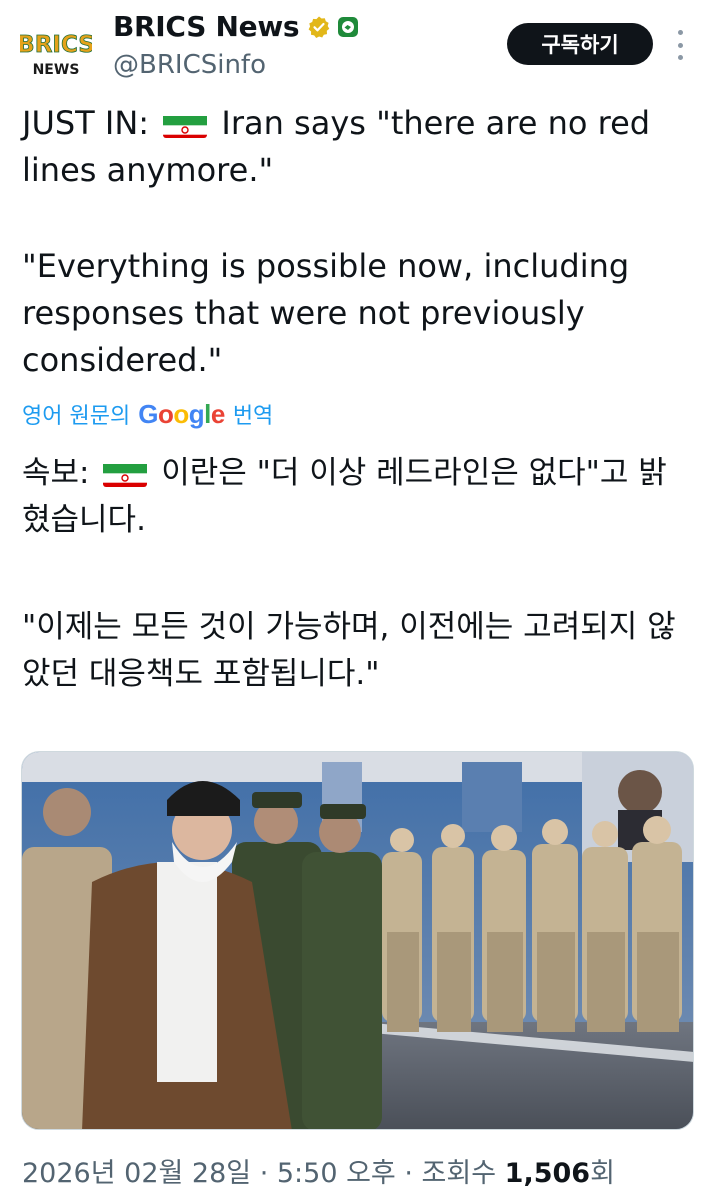 The width and height of the screenshot is (714, 1200). I want to click on subscribe-button: 구독하기, so click(580, 44).